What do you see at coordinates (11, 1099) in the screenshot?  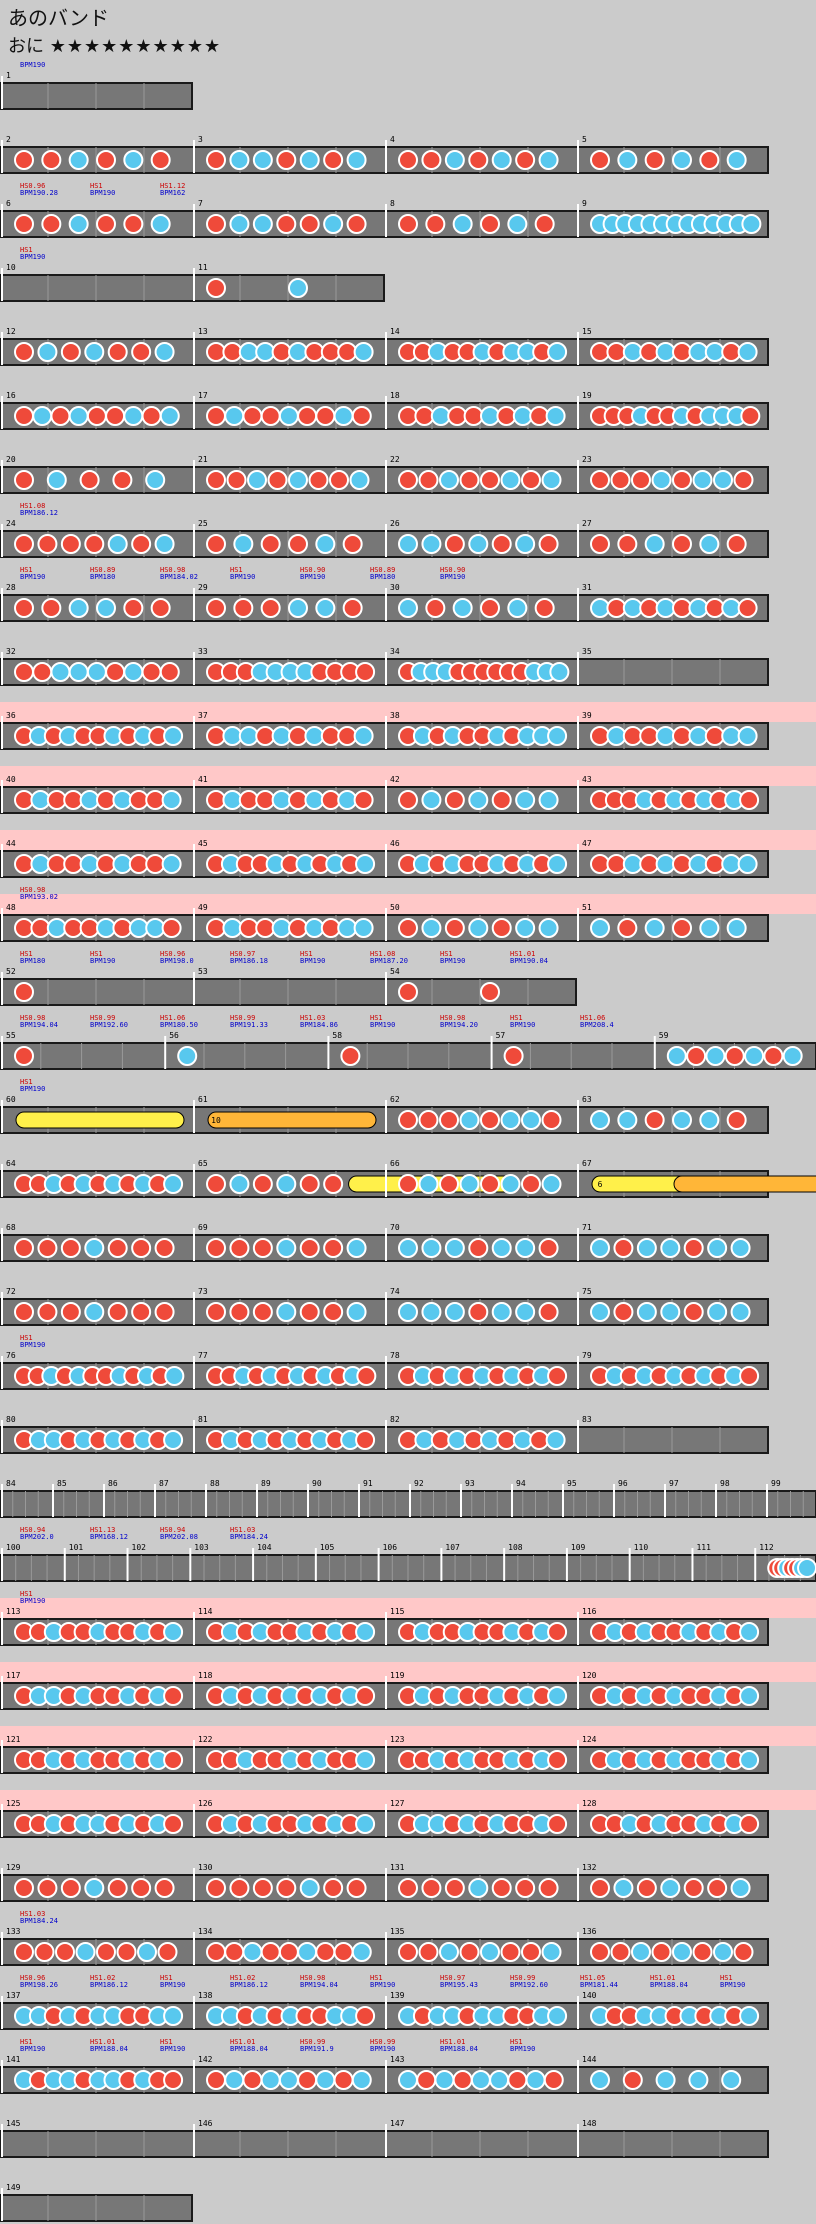 I see `measure-number: 60` at bounding box center [11, 1099].